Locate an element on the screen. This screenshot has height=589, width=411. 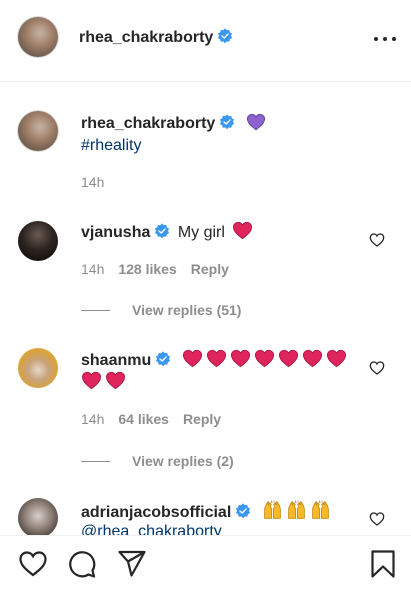
caption-avatar is located at coordinates (38, 131).